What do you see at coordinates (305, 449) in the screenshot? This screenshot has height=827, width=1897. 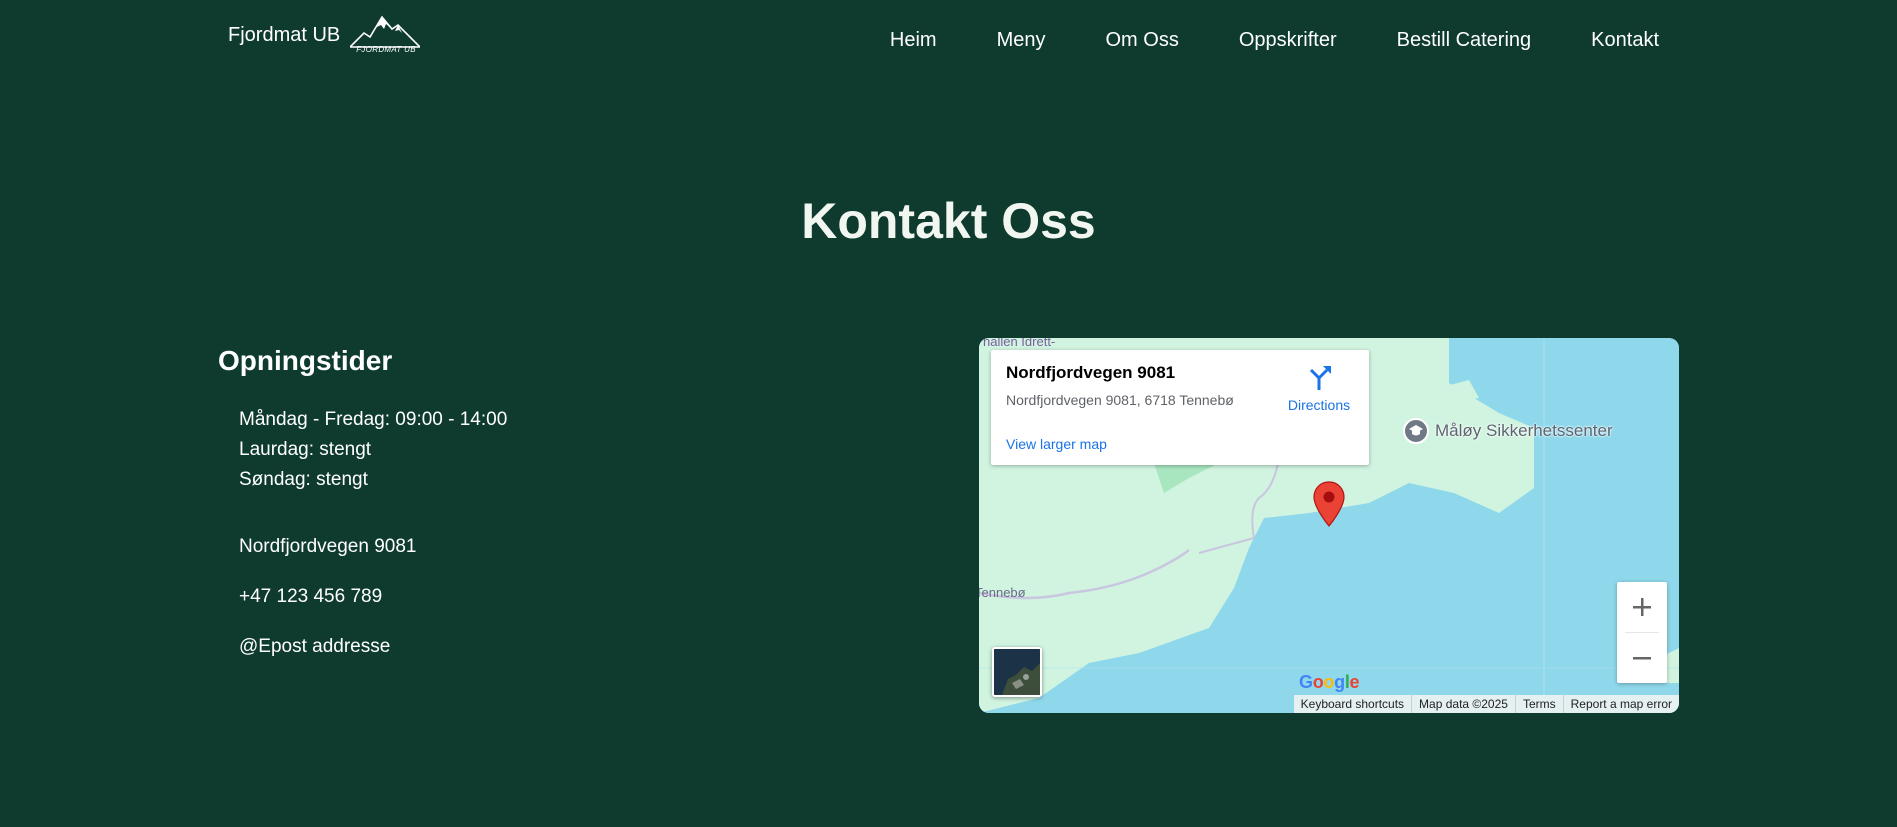 I see `hours-saturday: Laurdag: stengt` at bounding box center [305, 449].